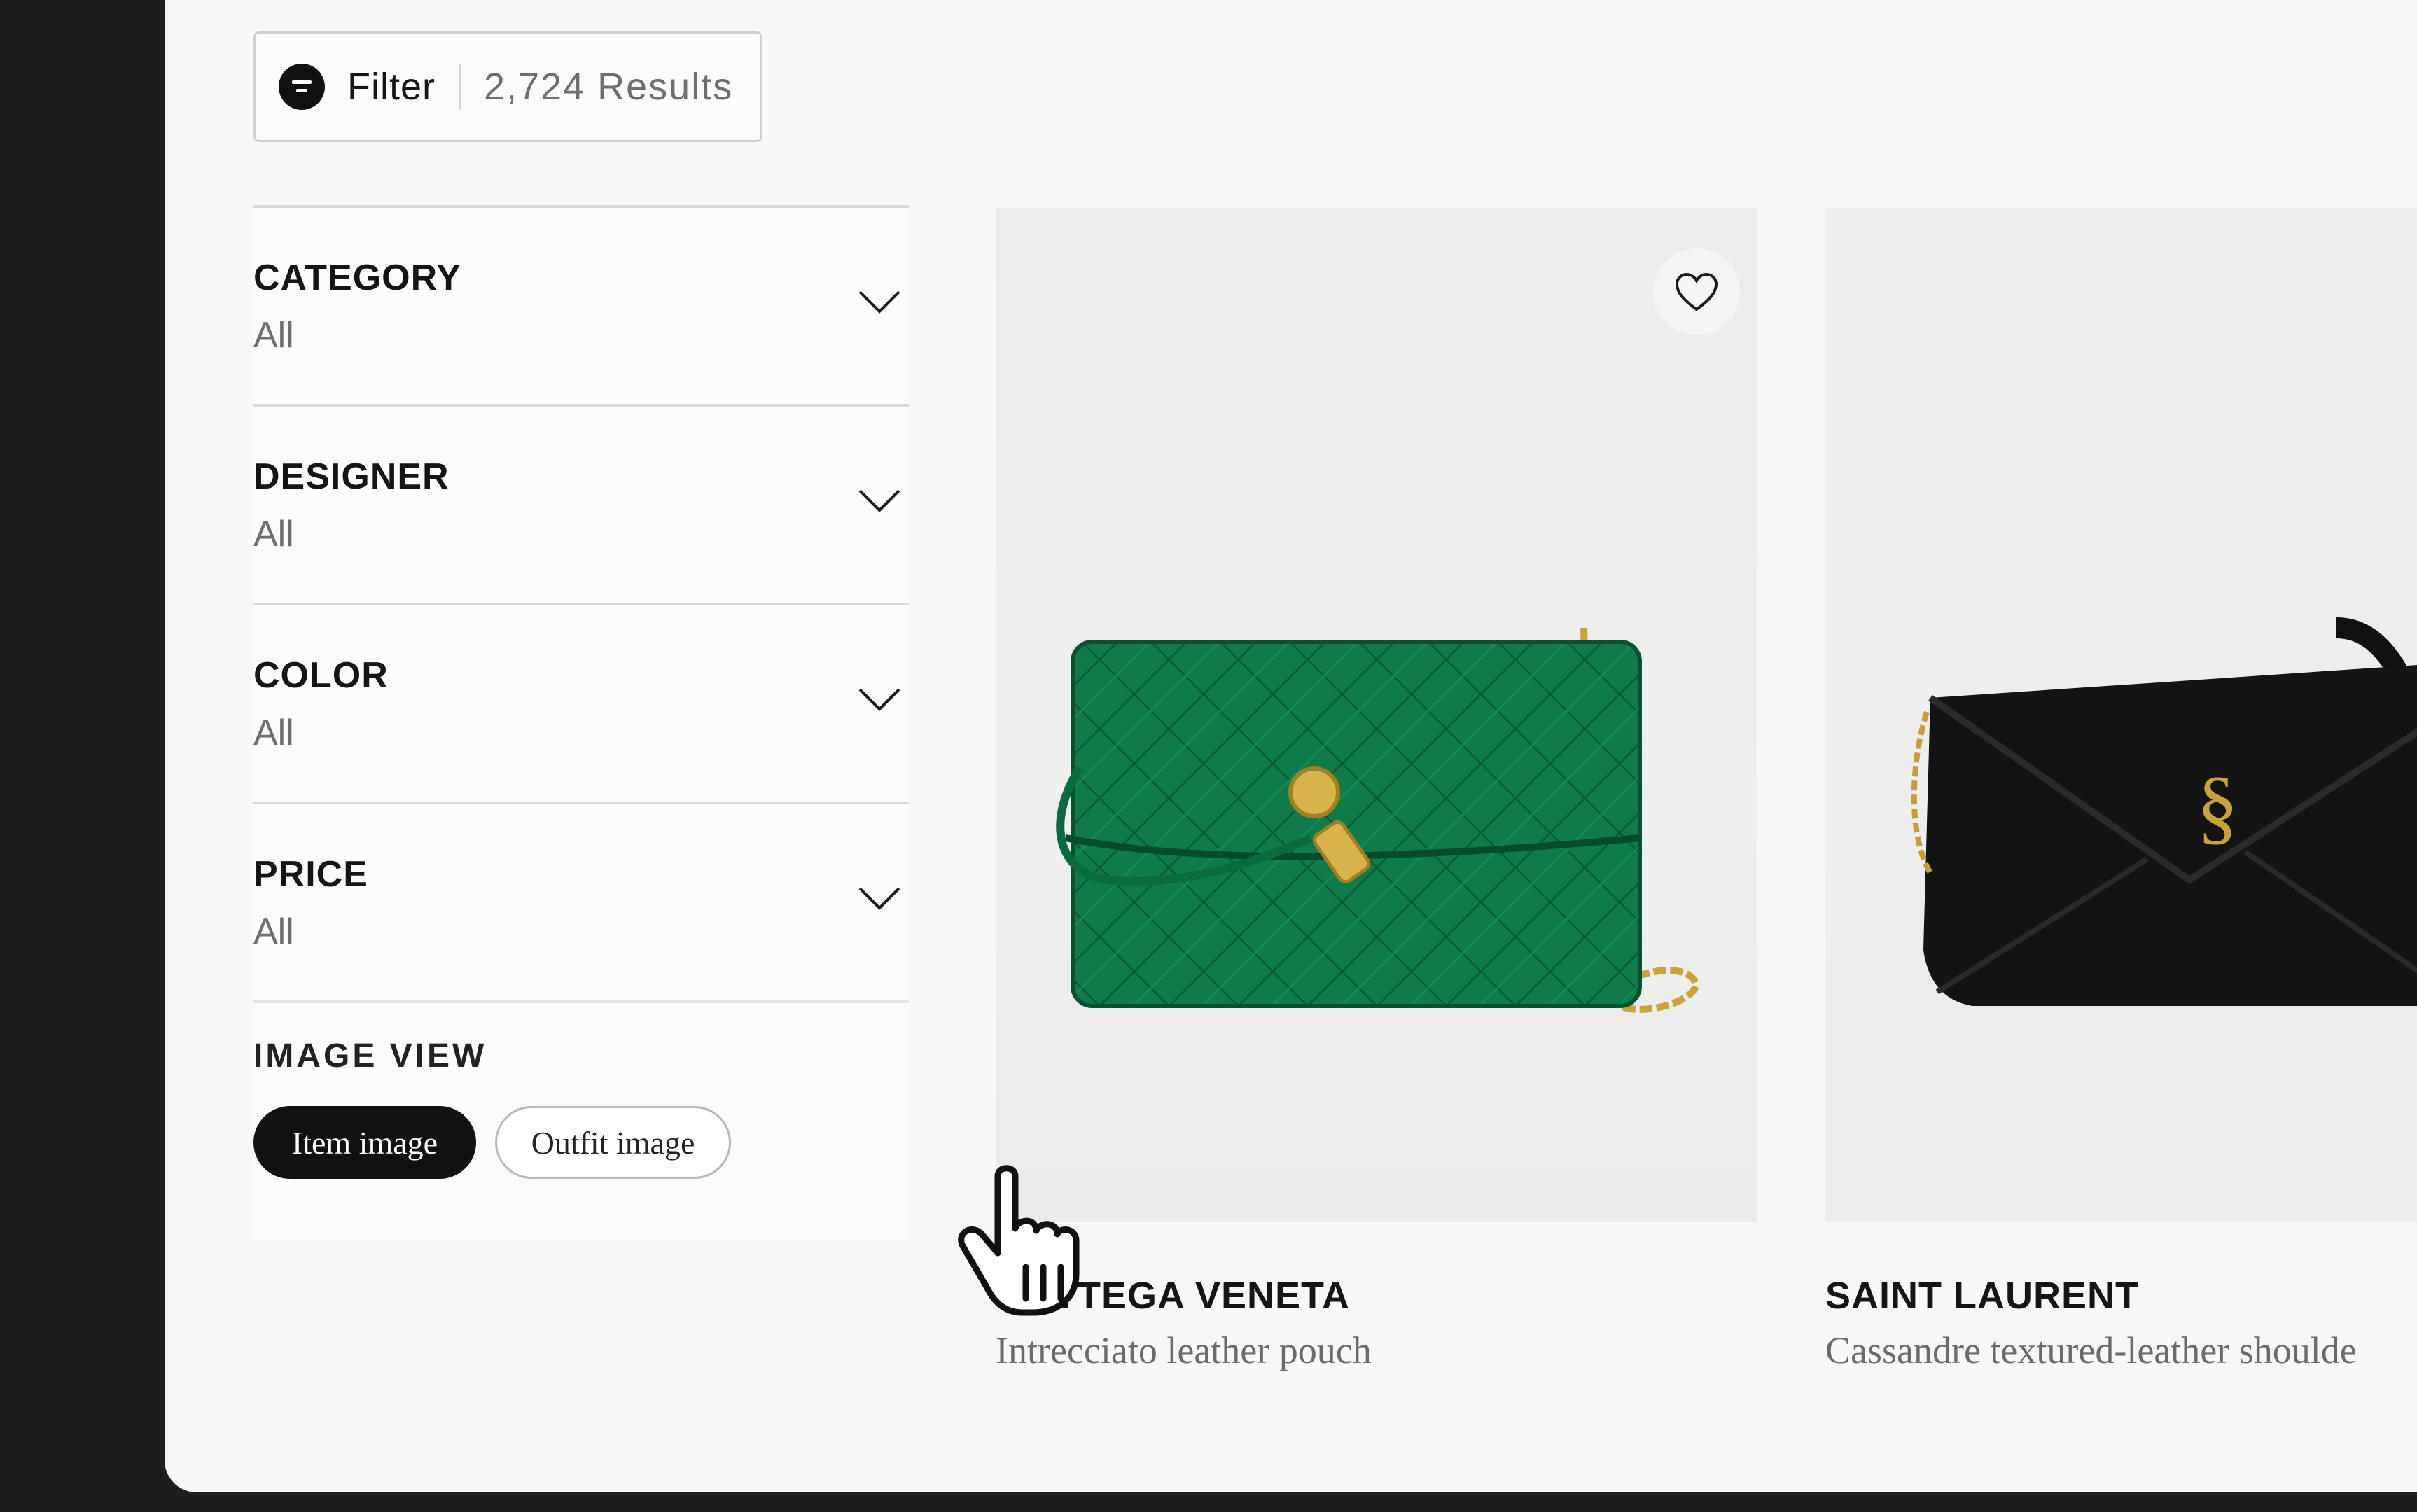 The width and height of the screenshot is (2417, 1512). I want to click on facet-title: COLOR, so click(321, 675).